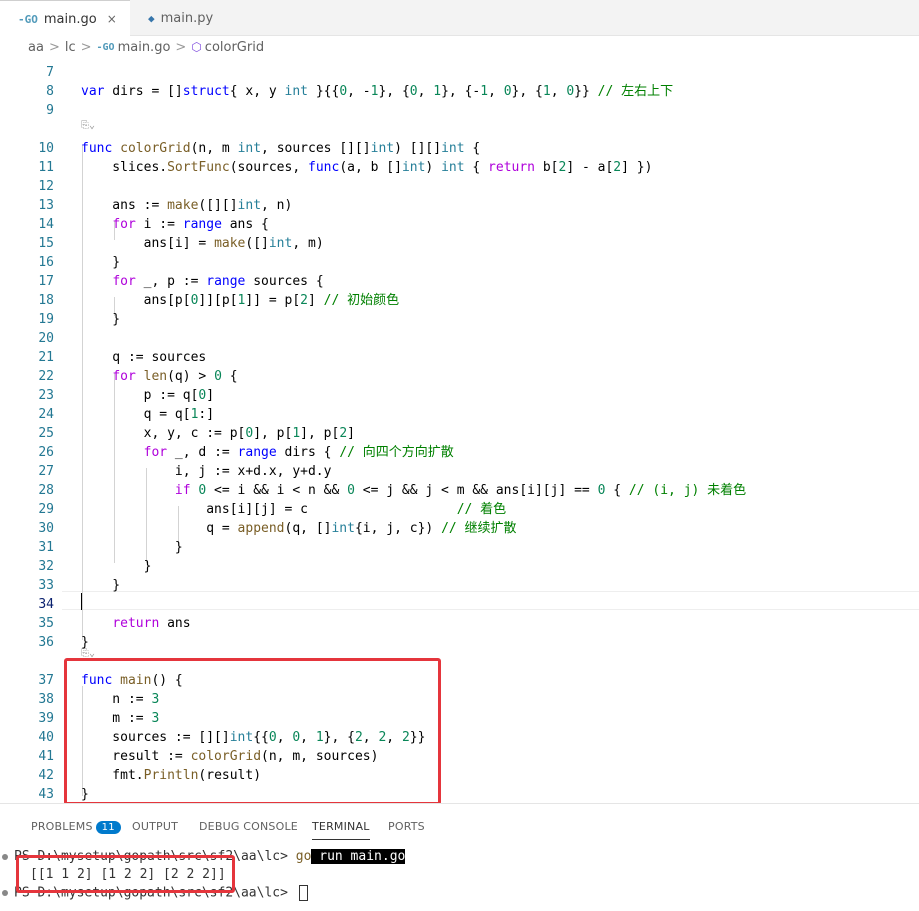 The height and width of the screenshot is (911, 919). I want to click on line-code: ans := make([][]int, n), so click(187, 205).